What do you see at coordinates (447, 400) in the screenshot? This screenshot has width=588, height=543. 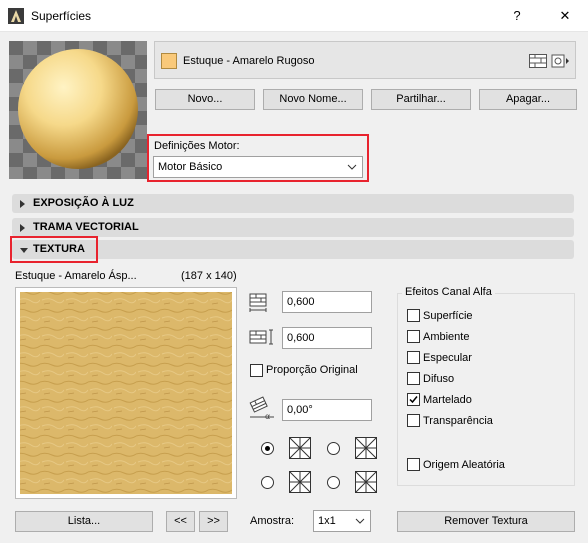 I see `alpha-bump-label: Martelado` at bounding box center [447, 400].